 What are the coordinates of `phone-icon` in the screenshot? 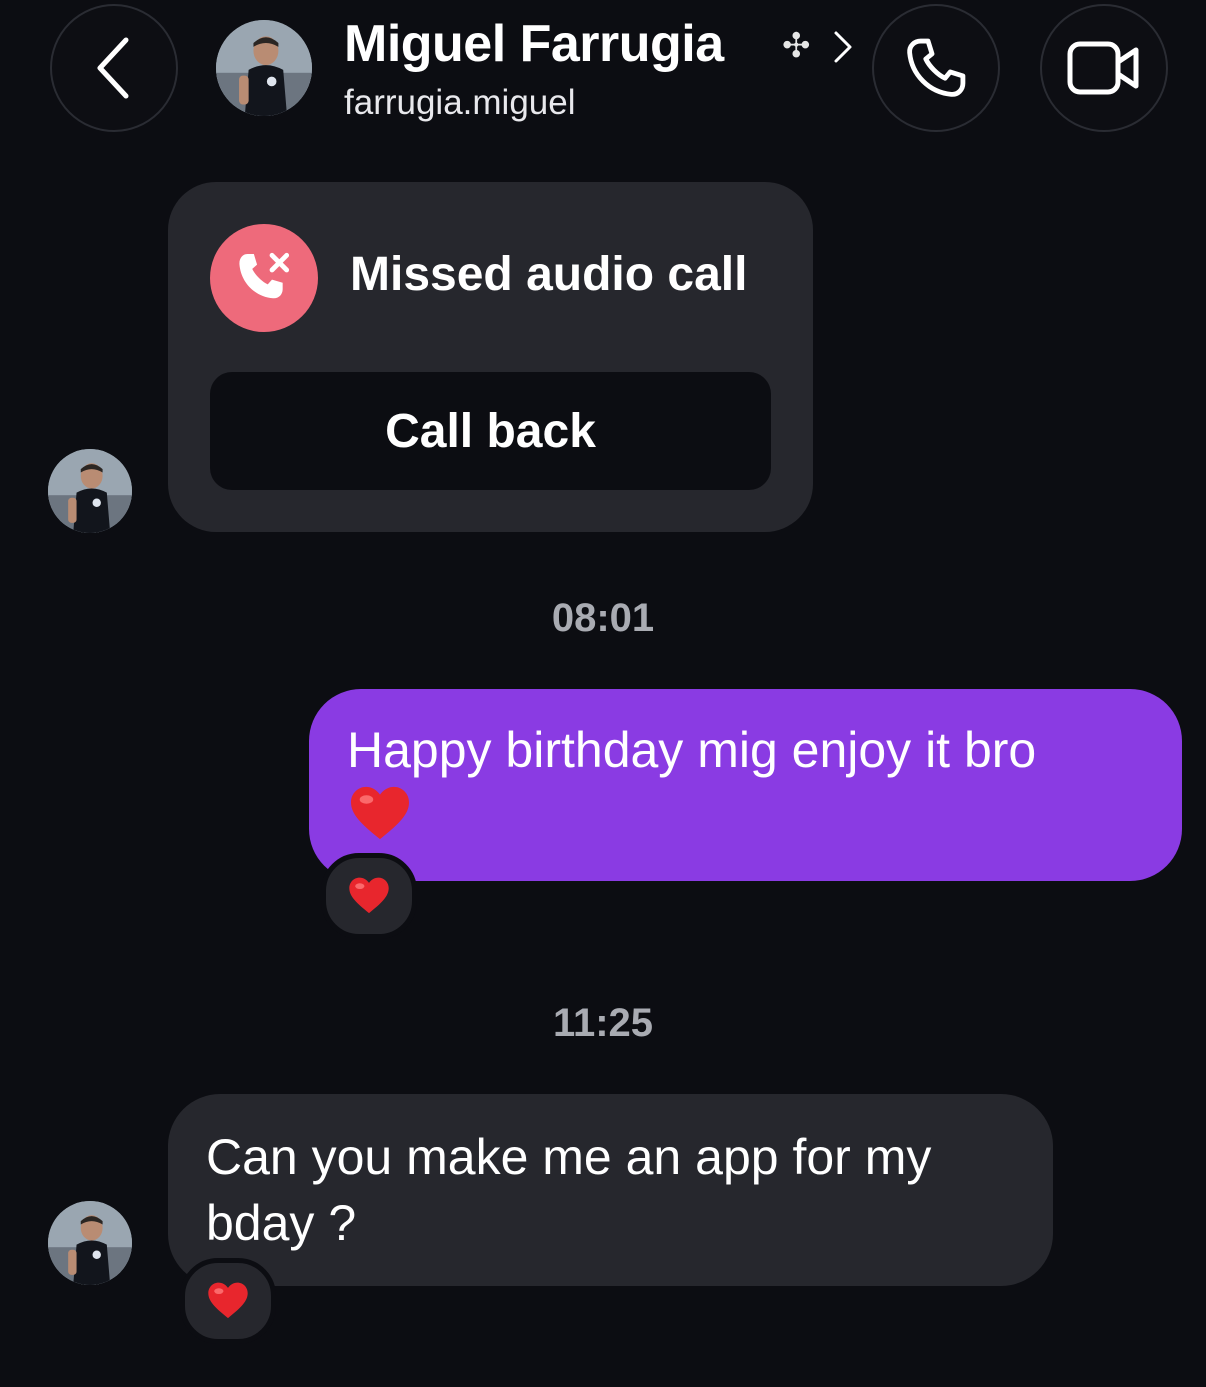 It's located at (936, 67).